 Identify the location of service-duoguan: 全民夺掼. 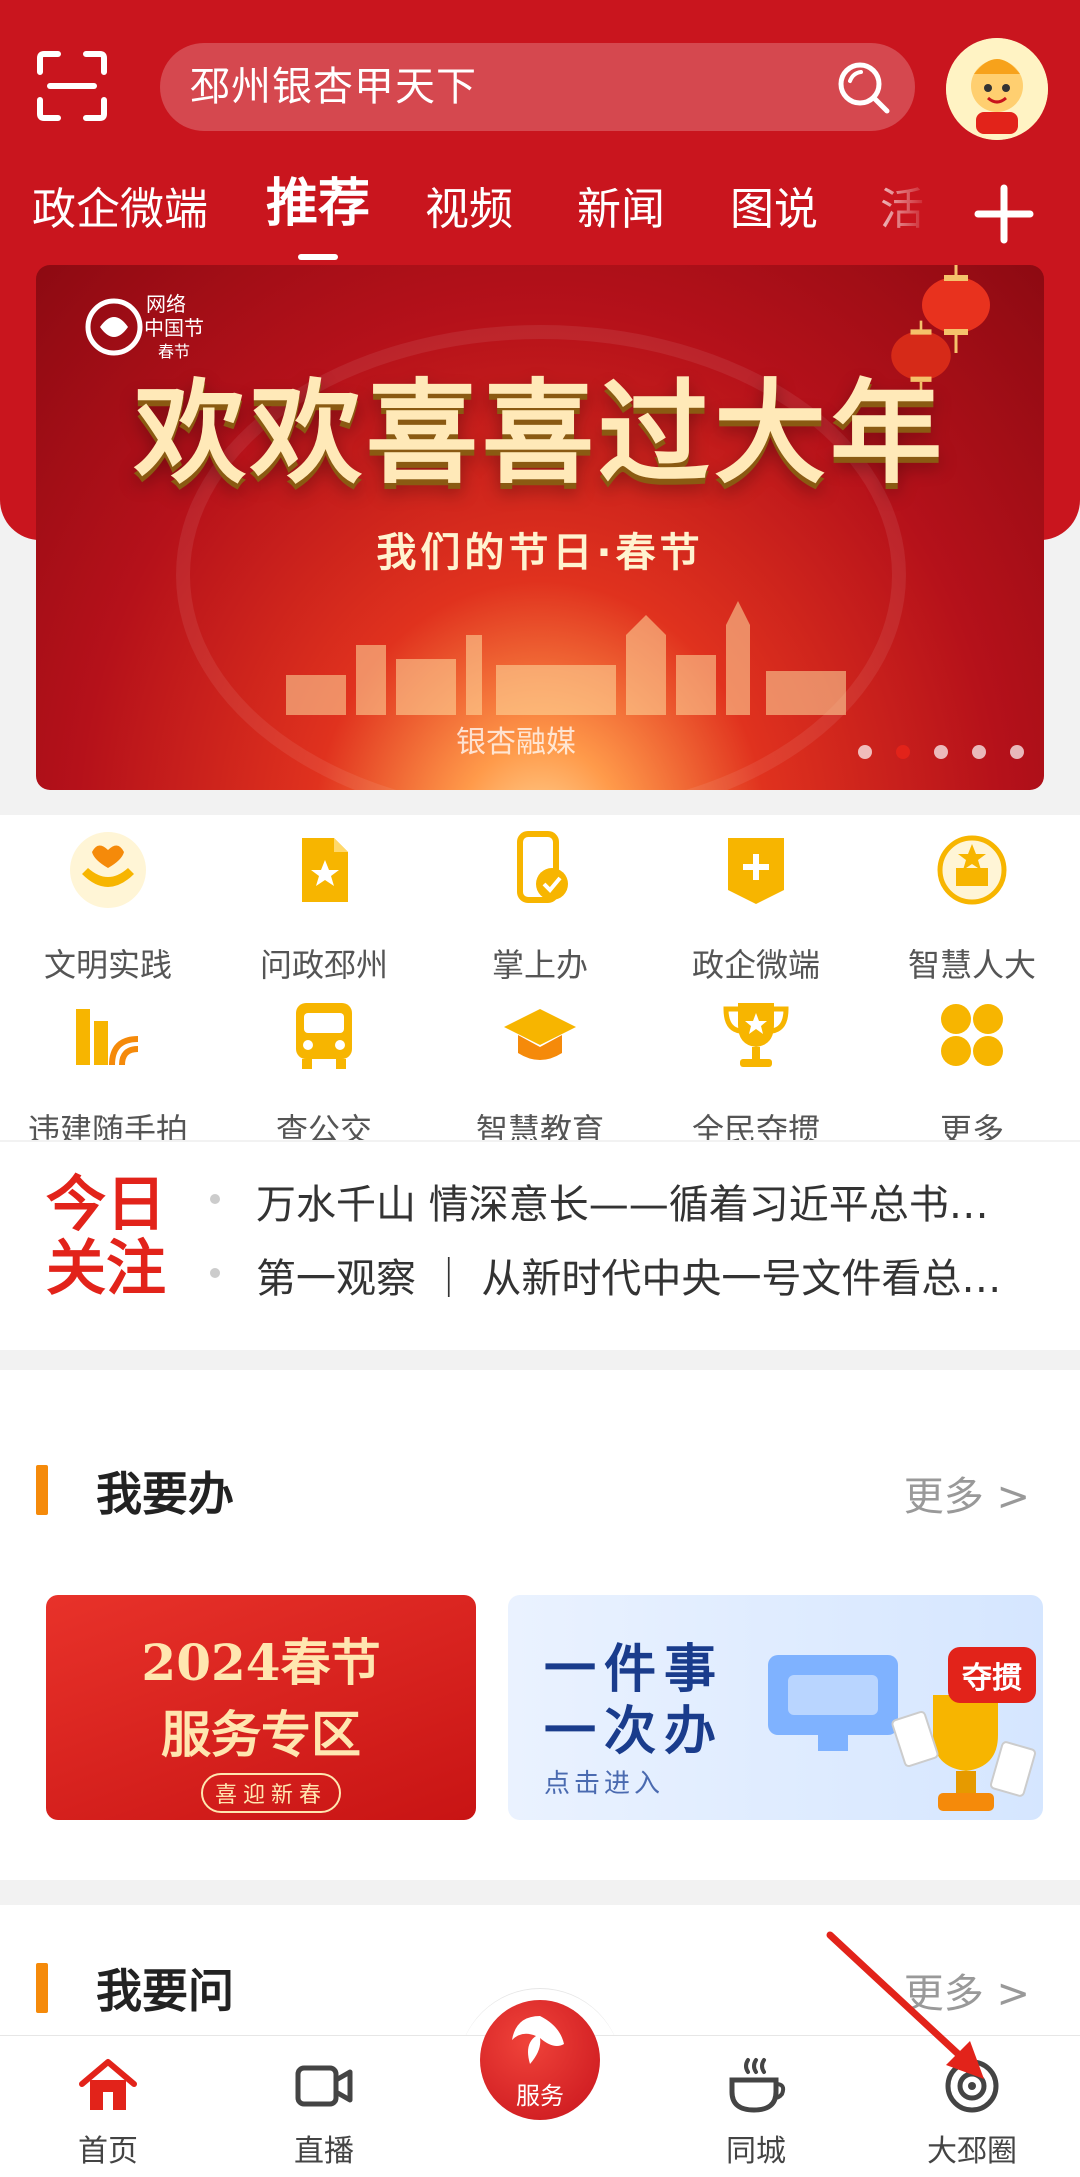
(756, 1075).